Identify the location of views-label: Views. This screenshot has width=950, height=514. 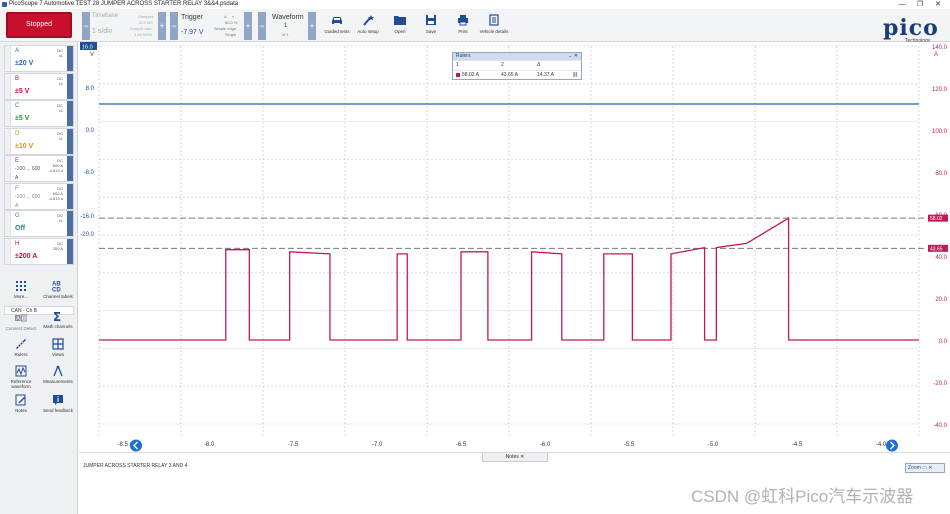
(58, 354).